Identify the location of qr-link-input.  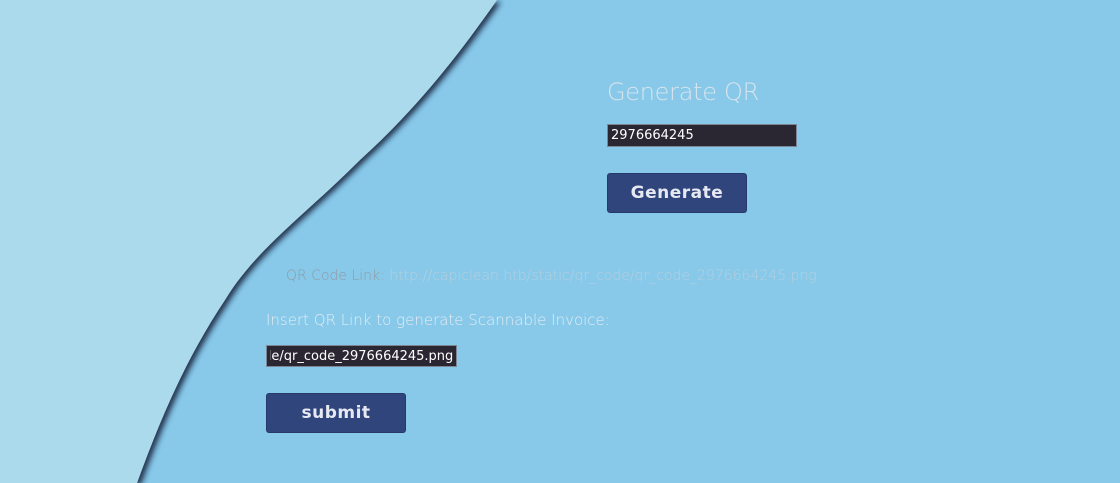
(361, 356).